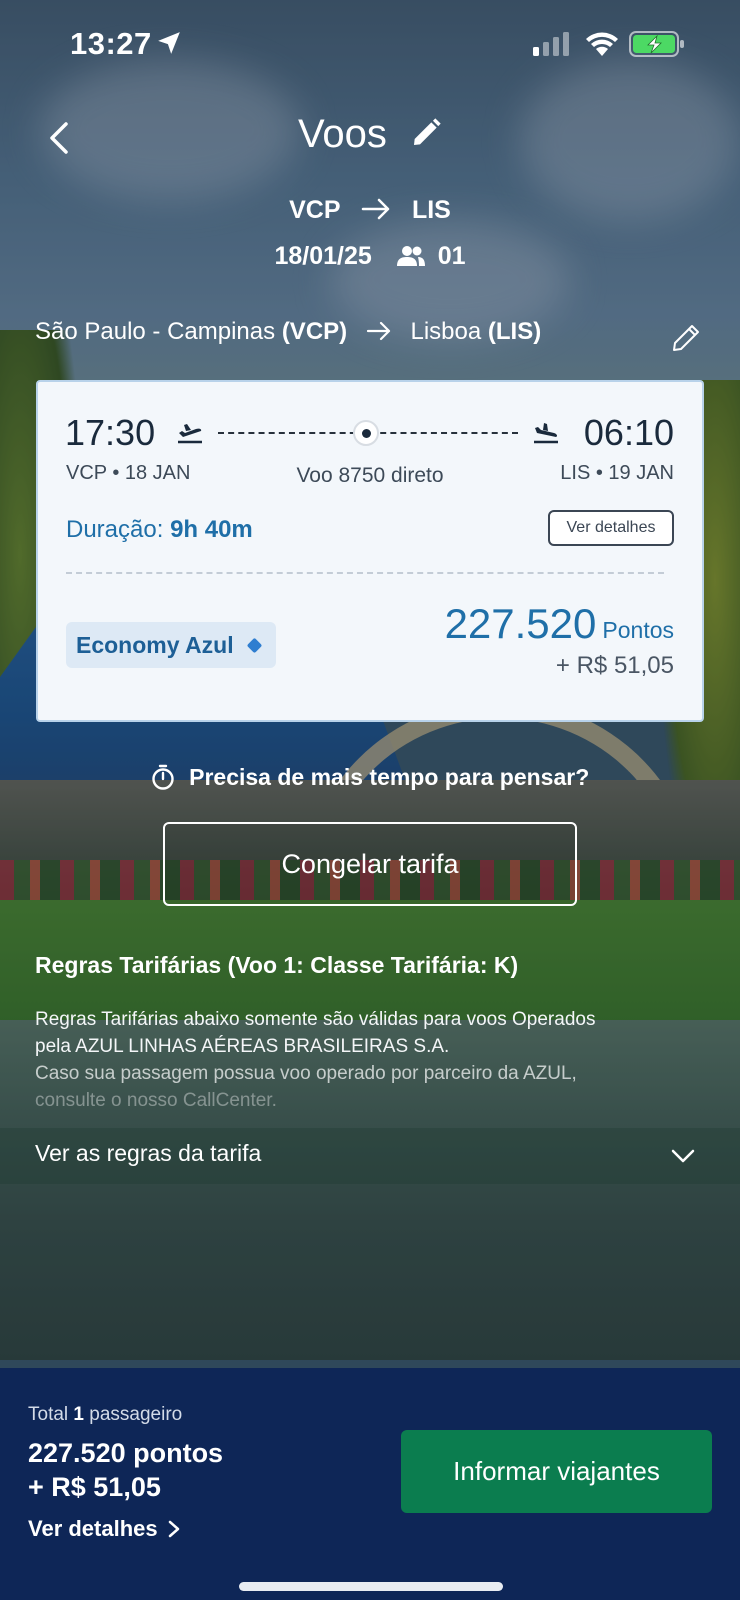 The height and width of the screenshot is (1600, 740). What do you see at coordinates (551, 44) in the screenshot?
I see `cellular-signal-icon` at bounding box center [551, 44].